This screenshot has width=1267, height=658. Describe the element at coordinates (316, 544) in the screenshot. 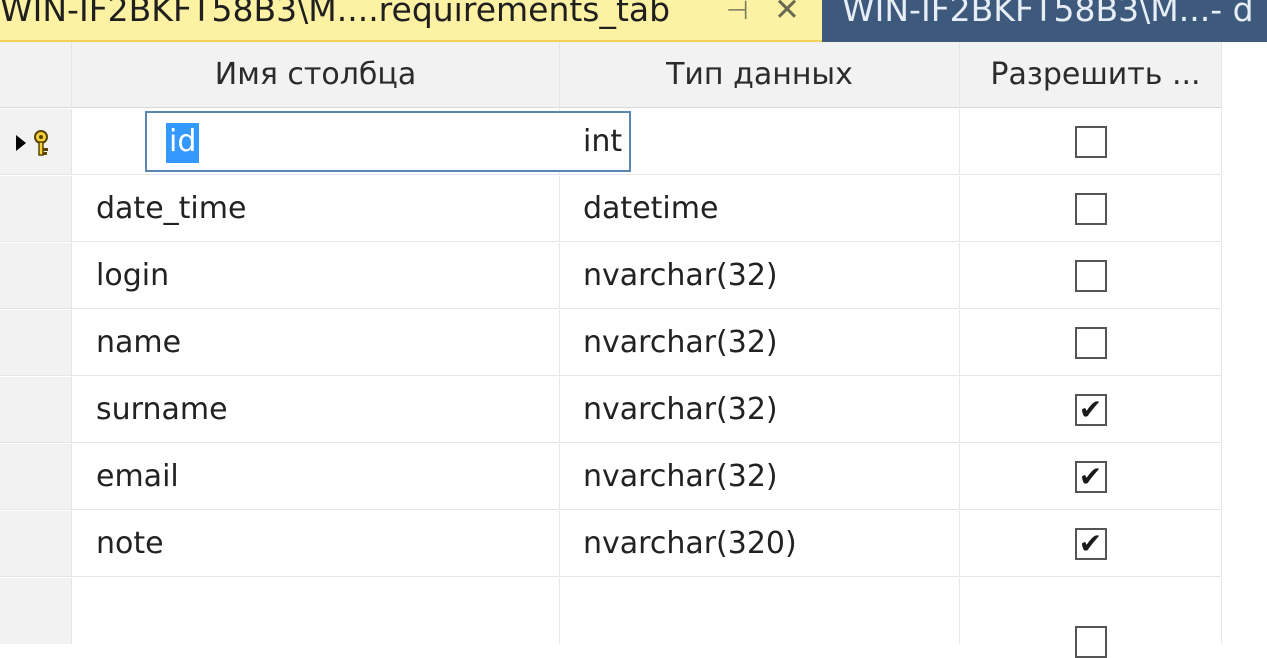

I see `column-name-cell: note` at that location.